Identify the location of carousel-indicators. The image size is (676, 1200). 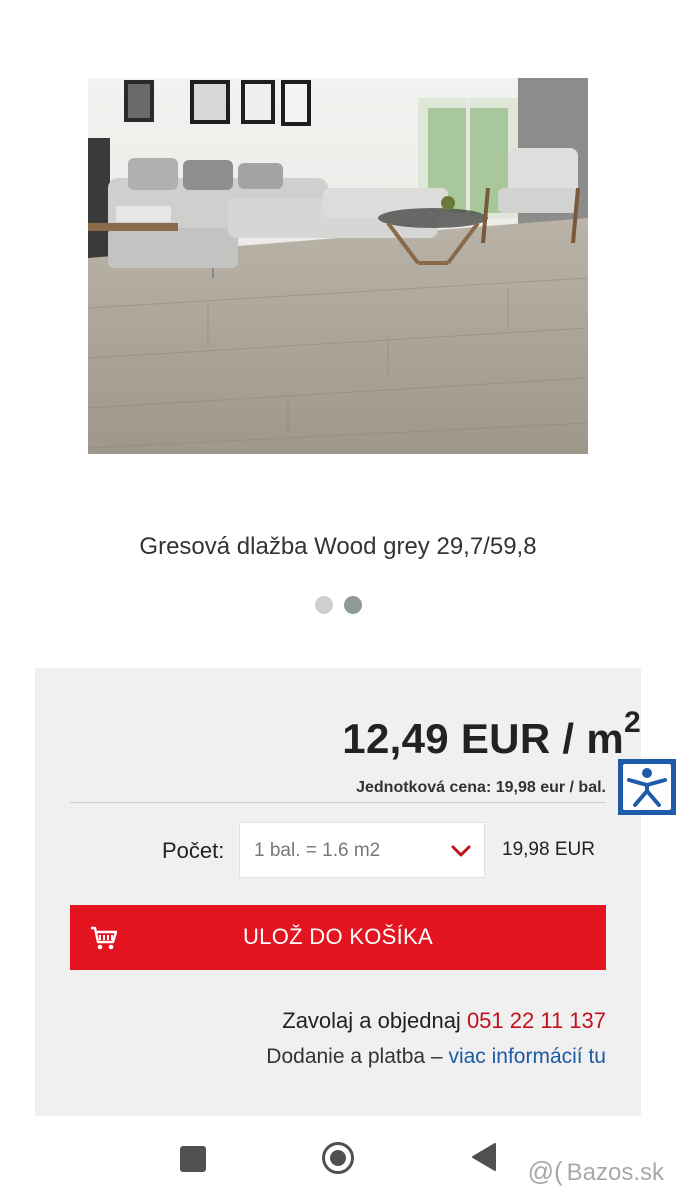
(338, 605).